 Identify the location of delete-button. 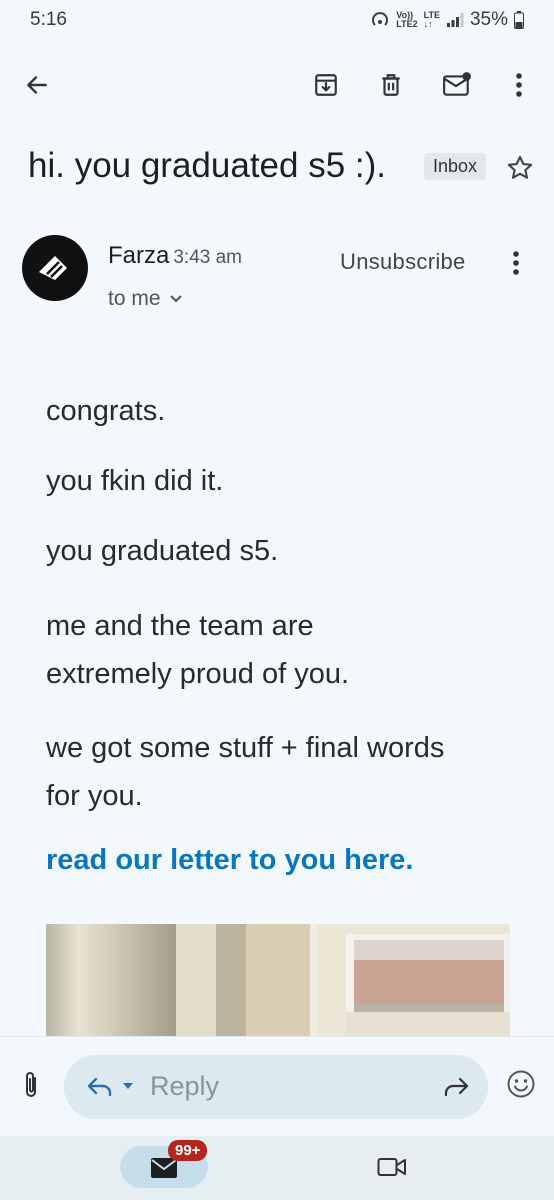
(391, 85).